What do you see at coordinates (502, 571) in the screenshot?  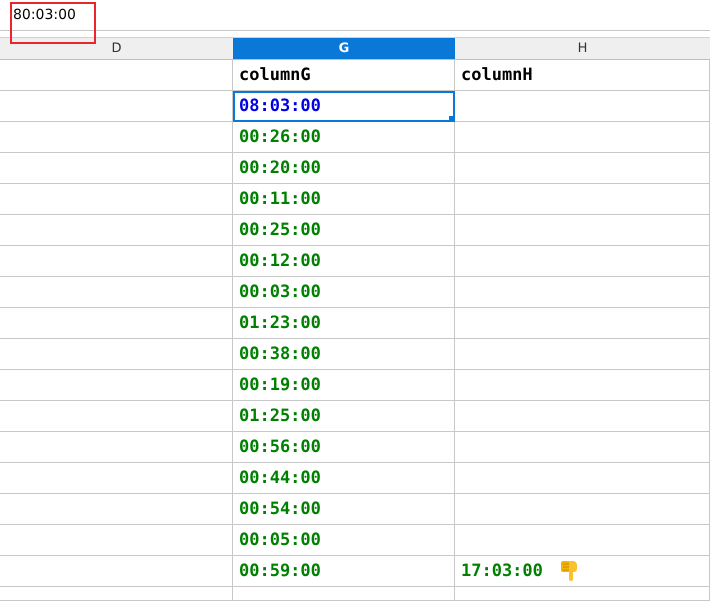 I see `time-value: 17:03:00` at bounding box center [502, 571].